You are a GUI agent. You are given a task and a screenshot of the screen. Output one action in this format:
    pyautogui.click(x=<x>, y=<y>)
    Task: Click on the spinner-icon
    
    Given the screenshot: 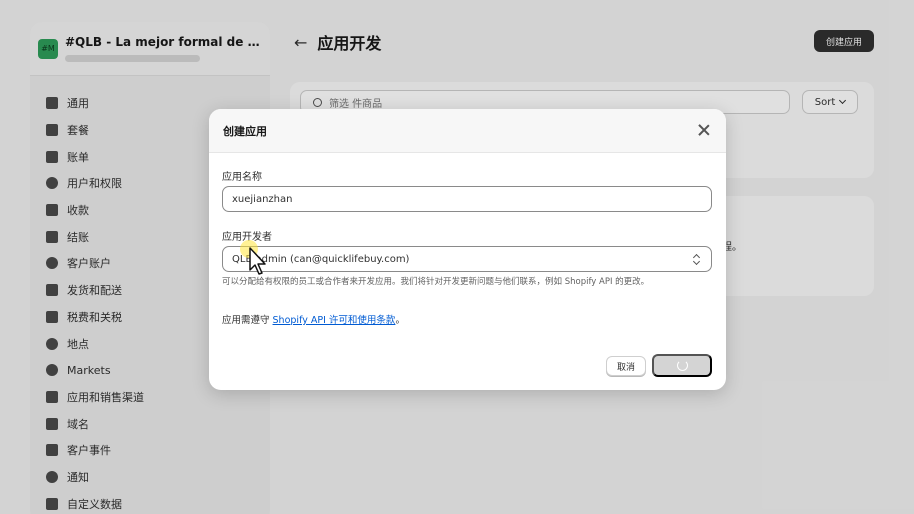 What is the action you would take?
    pyautogui.click(x=682, y=365)
    